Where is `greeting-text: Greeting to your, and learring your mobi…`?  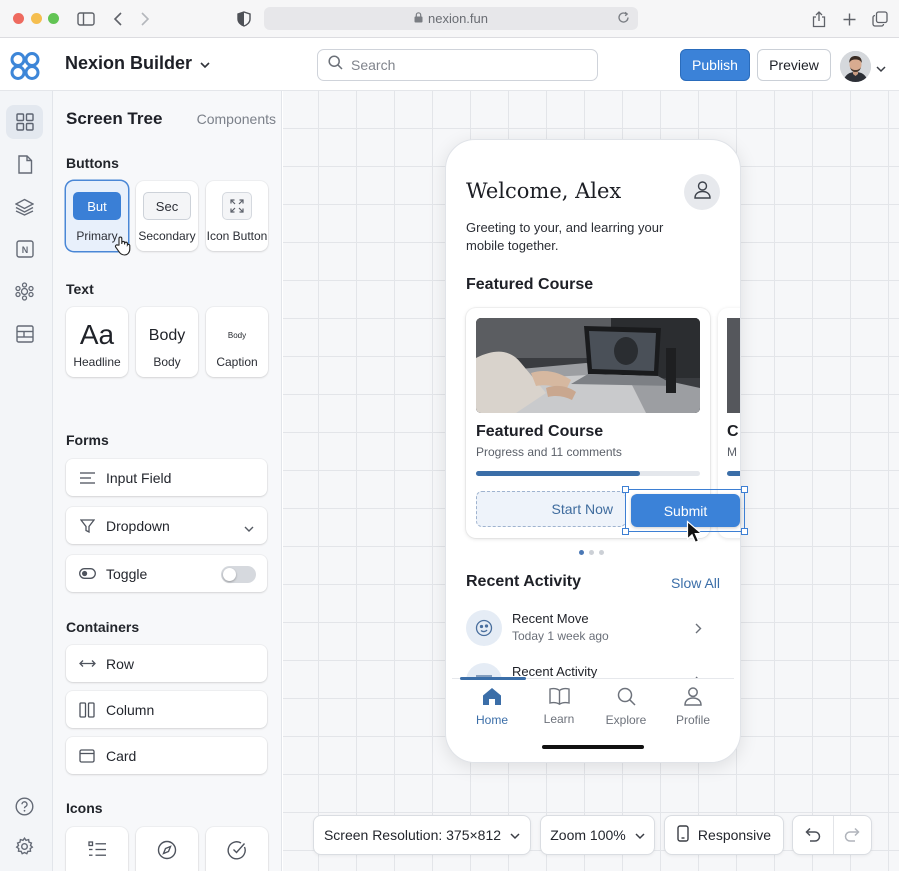
greeting-text: Greeting to your, and learring your mobi… is located at coordinates (565, 236).